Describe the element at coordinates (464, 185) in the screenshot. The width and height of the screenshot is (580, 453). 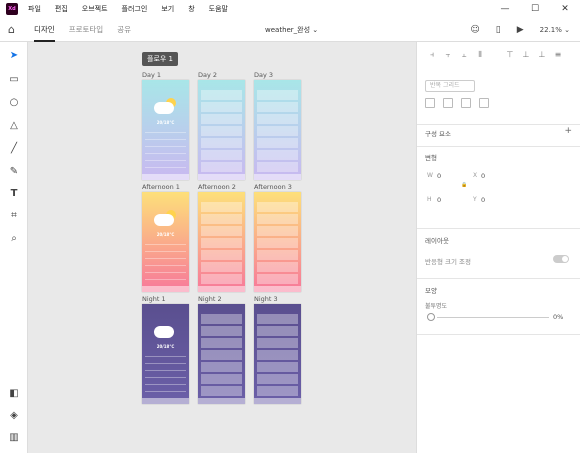
I see `lock-icon: 🔒` at that location.